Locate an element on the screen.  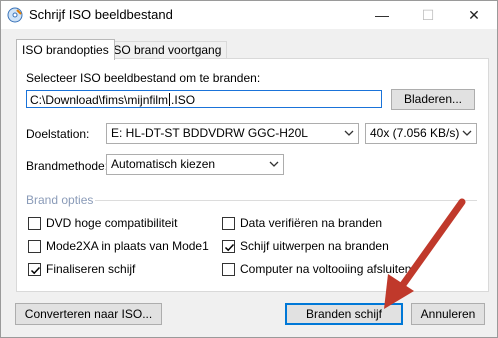
option-label: Schijf uitwerpen na branden is located at coordinates (314, 246).